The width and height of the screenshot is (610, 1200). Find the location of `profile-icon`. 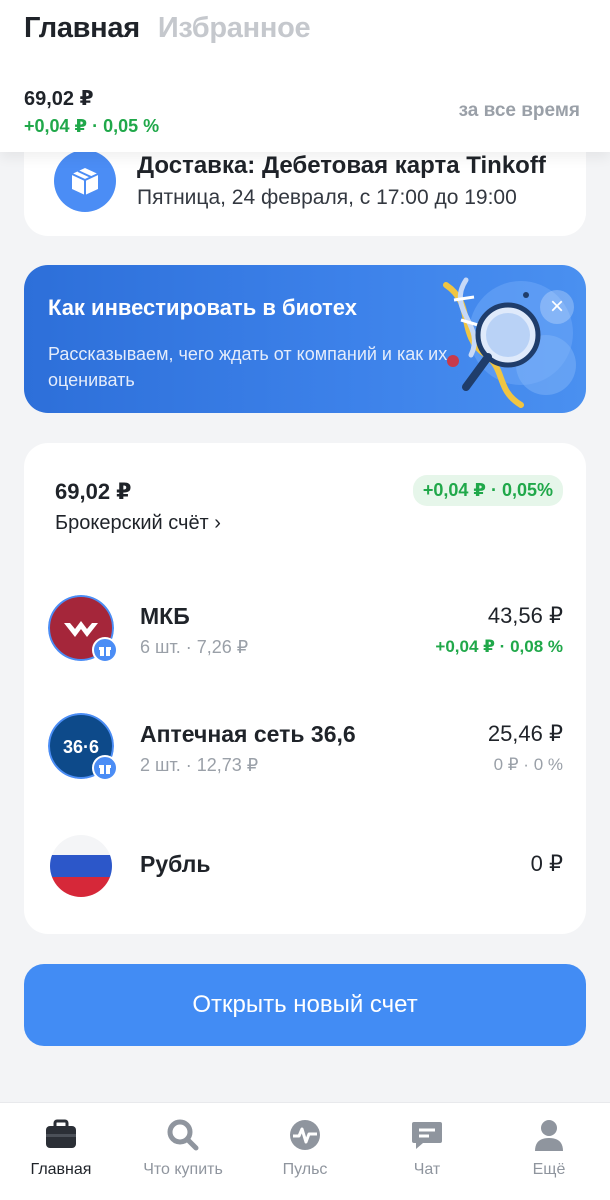

profile-icon is located at coordinates (549, 1135).